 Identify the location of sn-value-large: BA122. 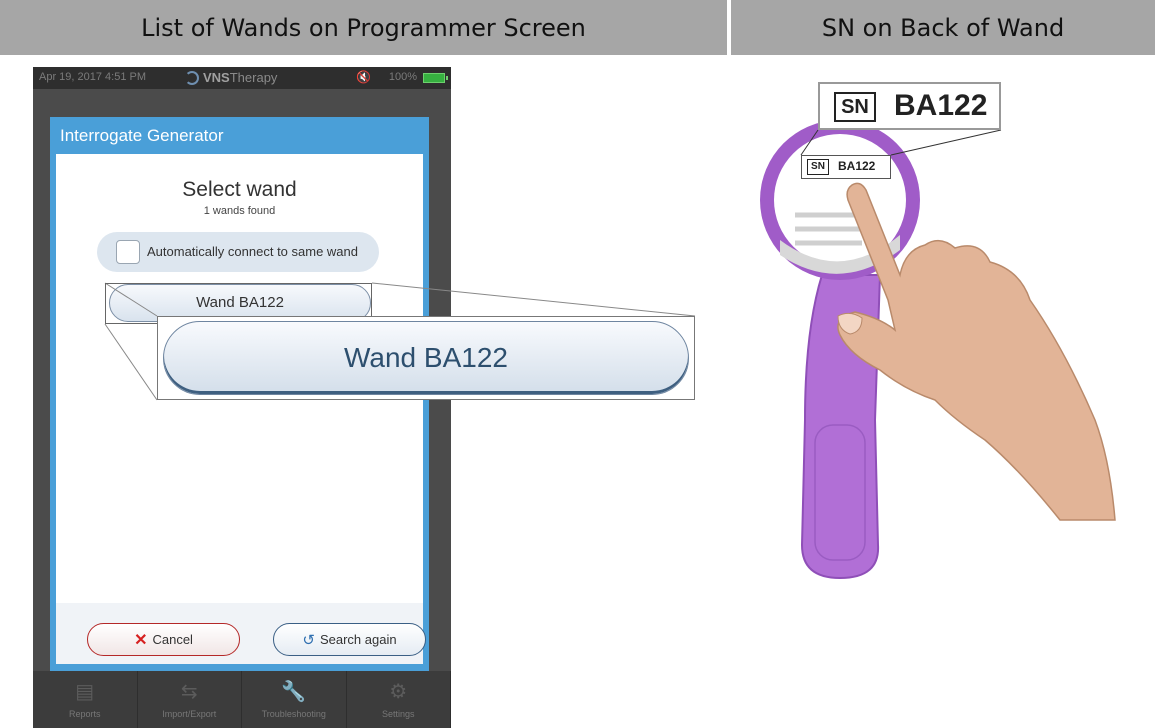
(941, 105).